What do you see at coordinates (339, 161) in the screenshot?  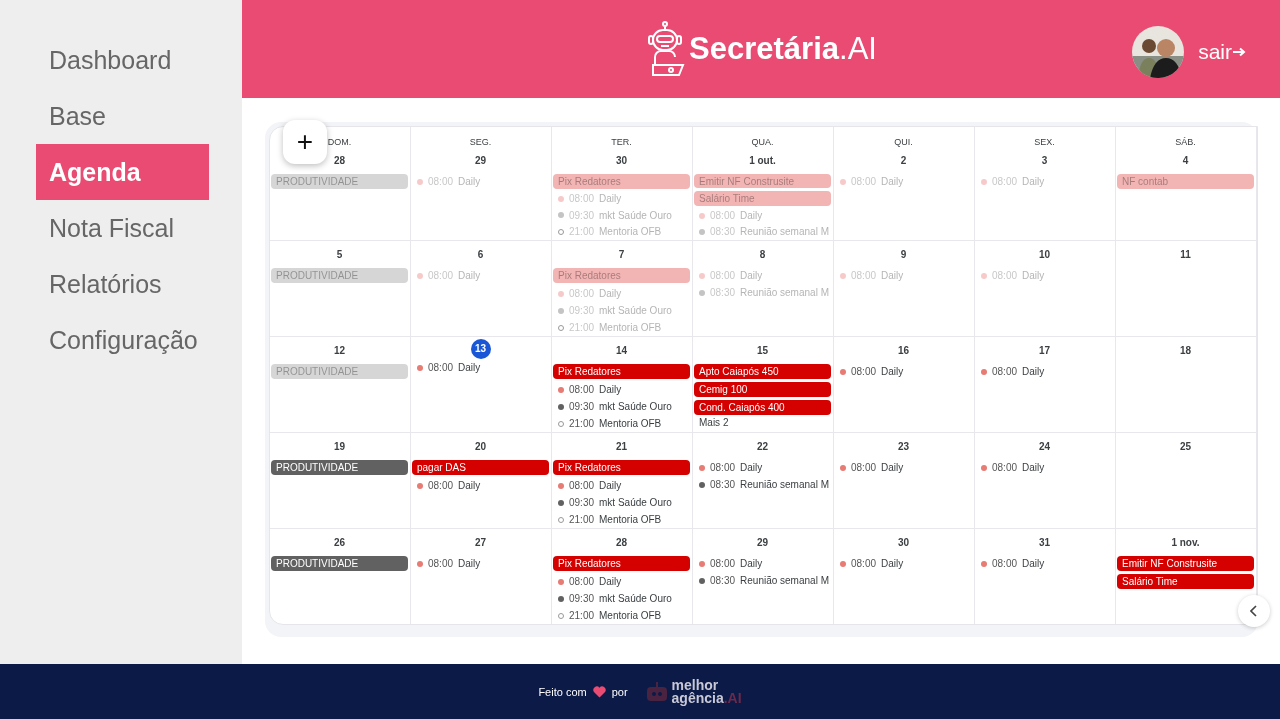 I see `day-number: 28` at bounding box center [339, 161].